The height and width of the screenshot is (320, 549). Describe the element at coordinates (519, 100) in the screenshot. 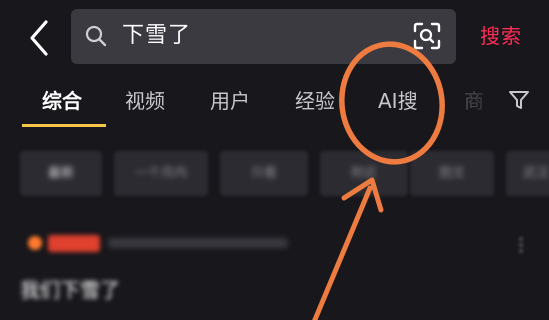

I see `filter-icon` at that location.